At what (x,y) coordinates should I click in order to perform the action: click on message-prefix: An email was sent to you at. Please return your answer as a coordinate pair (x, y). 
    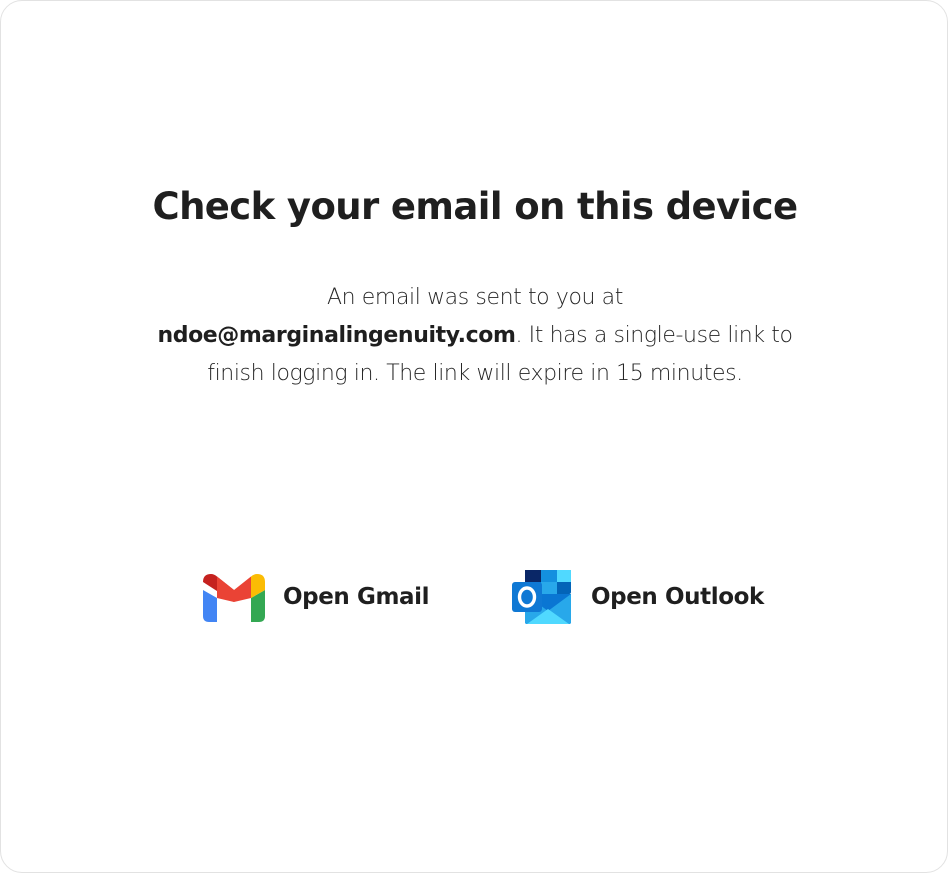
    Looking at the image, I should click on (475, 297).